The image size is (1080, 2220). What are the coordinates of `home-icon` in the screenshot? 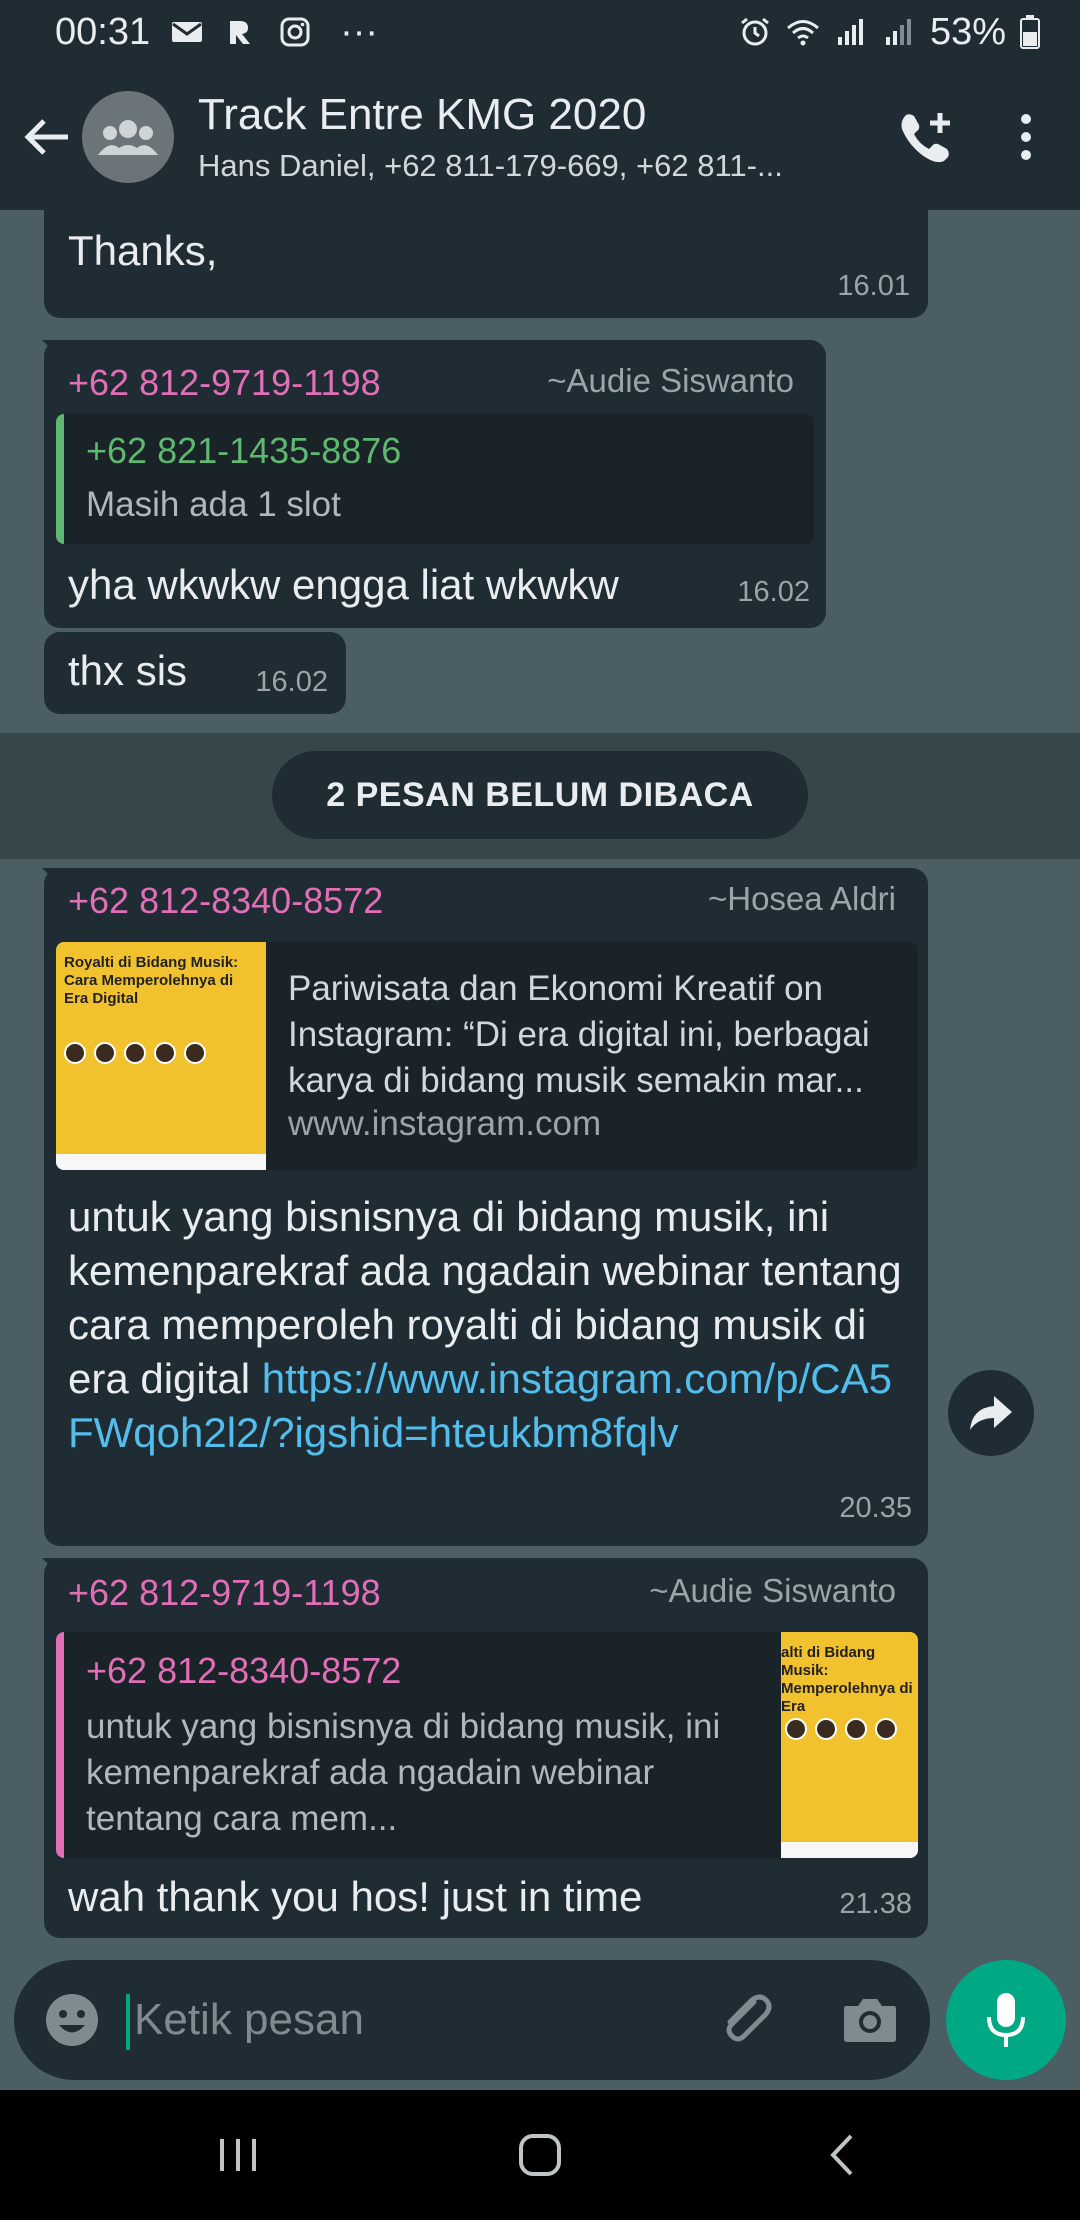 It's located at (540, 2155).